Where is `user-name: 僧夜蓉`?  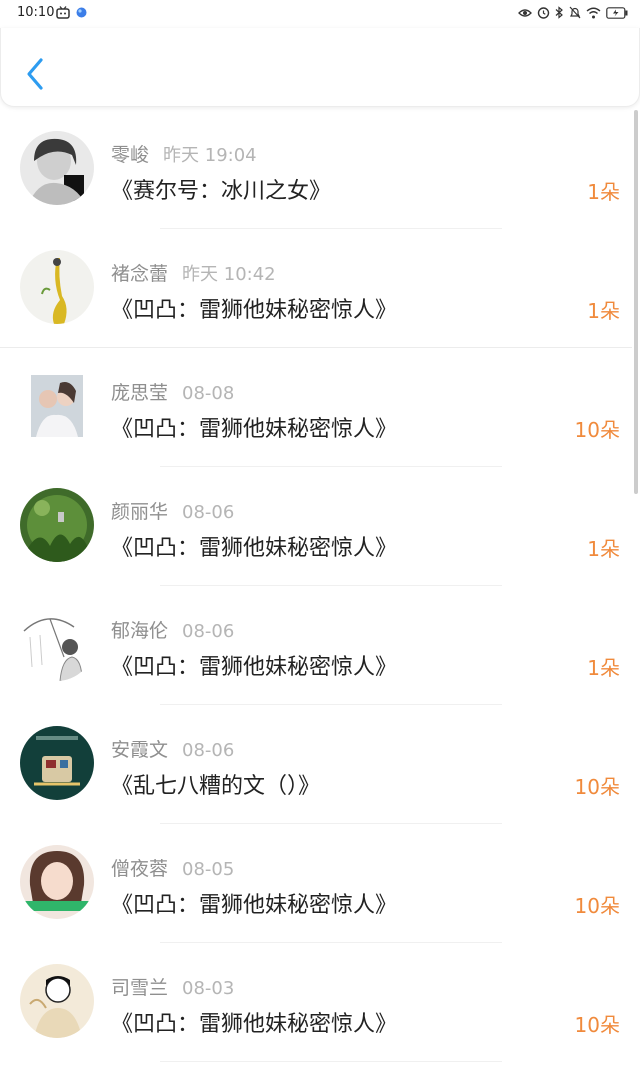 user-name: 僧夜蓉 is located at coordinates (139, 869).